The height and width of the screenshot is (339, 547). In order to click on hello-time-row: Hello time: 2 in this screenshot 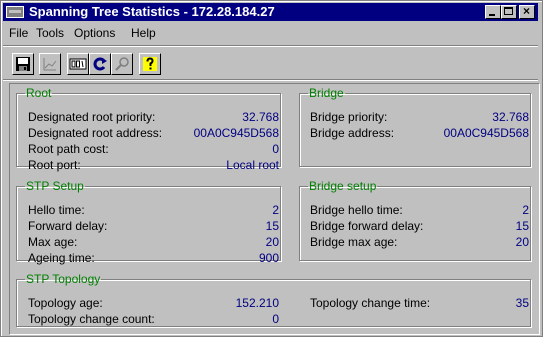, I will do `click(153, 210)`.